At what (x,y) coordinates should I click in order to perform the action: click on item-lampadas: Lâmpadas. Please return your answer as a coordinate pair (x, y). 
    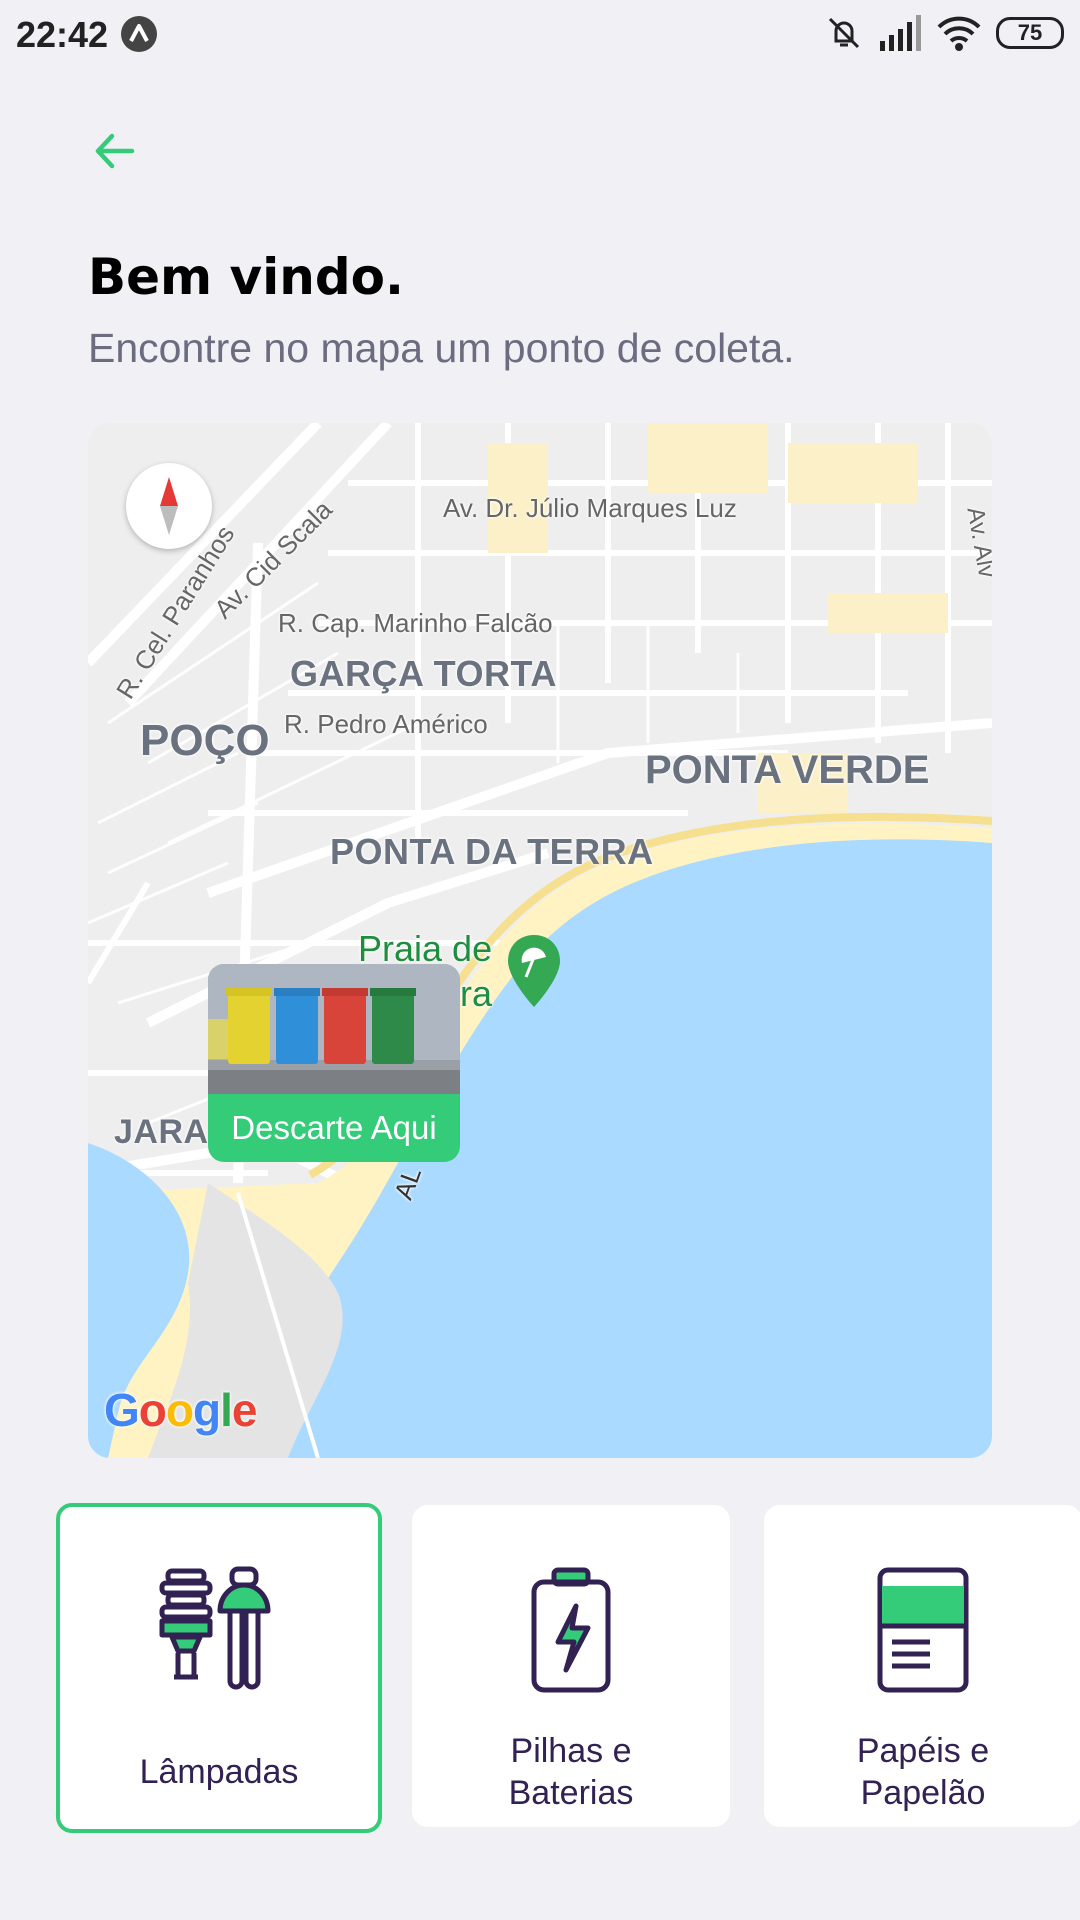
    Looking at the image, I should click on (219, 1668).